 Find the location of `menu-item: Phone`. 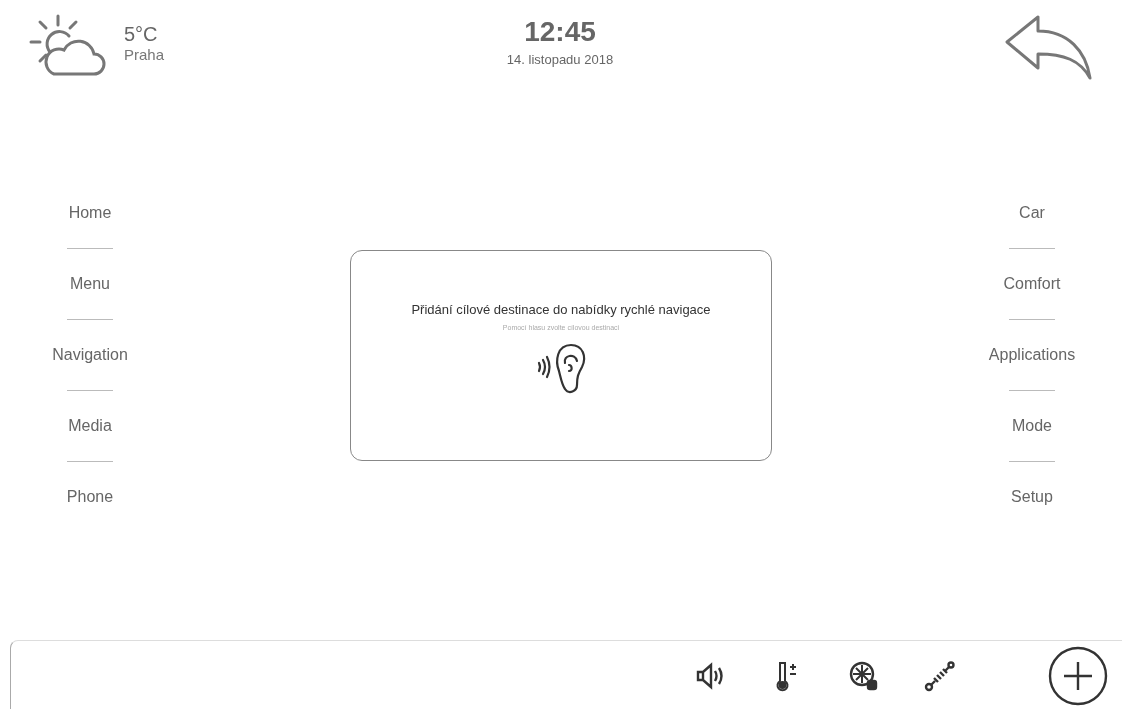

menu-item: Phone is located at coordinates (90, 497).